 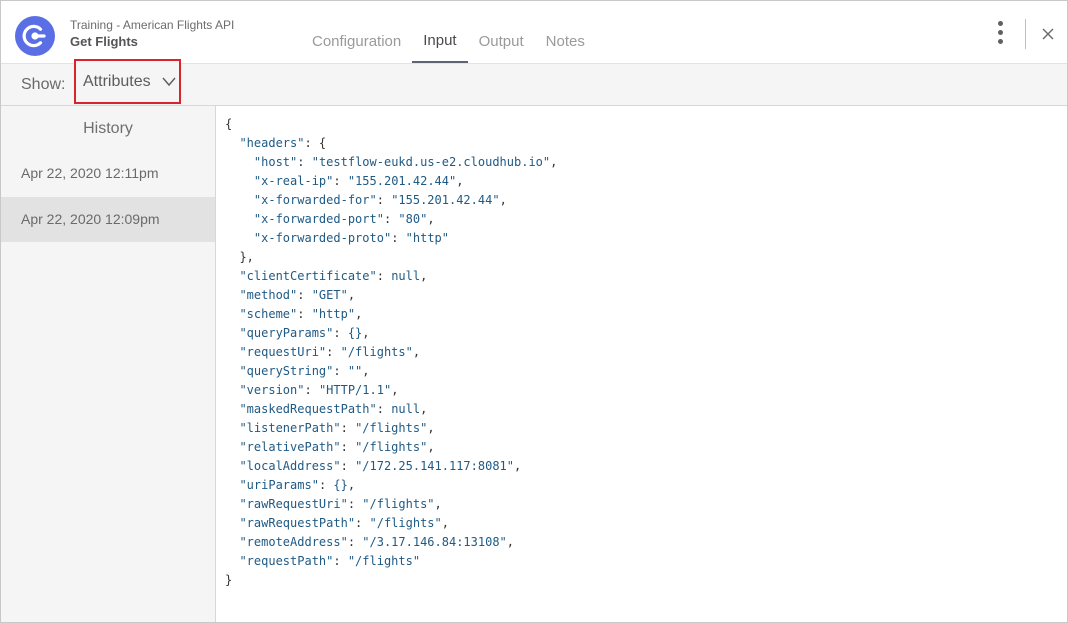 What do you see at coordinates (319, 390) in the screenshot?
I see `json-field-line: "version": "HTTP/1.1",` at bounding box center [319, 390].